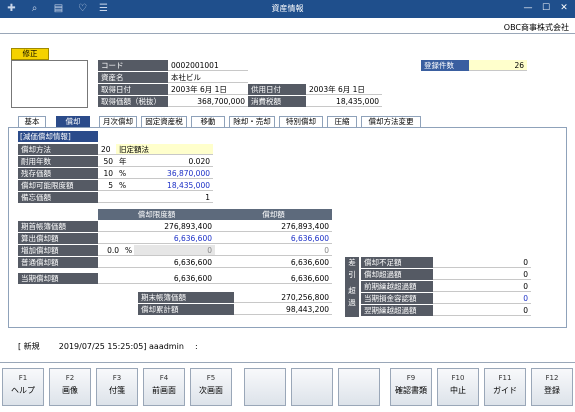 This screenshot has width=575, height=412. Describe the element at coordinates (156, 238) in the screenshot. I see `calc-limit: 6,636,600` at that location.